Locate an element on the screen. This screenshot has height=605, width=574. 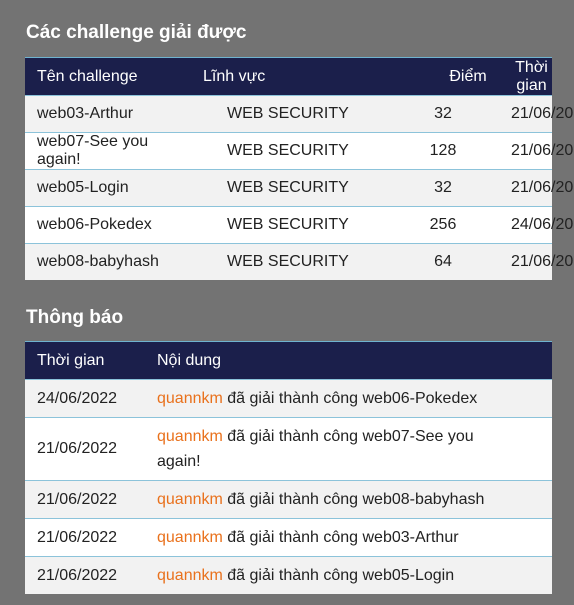
challenge-name-cell: web06-Pokedex is located at coordinates (108, 225).